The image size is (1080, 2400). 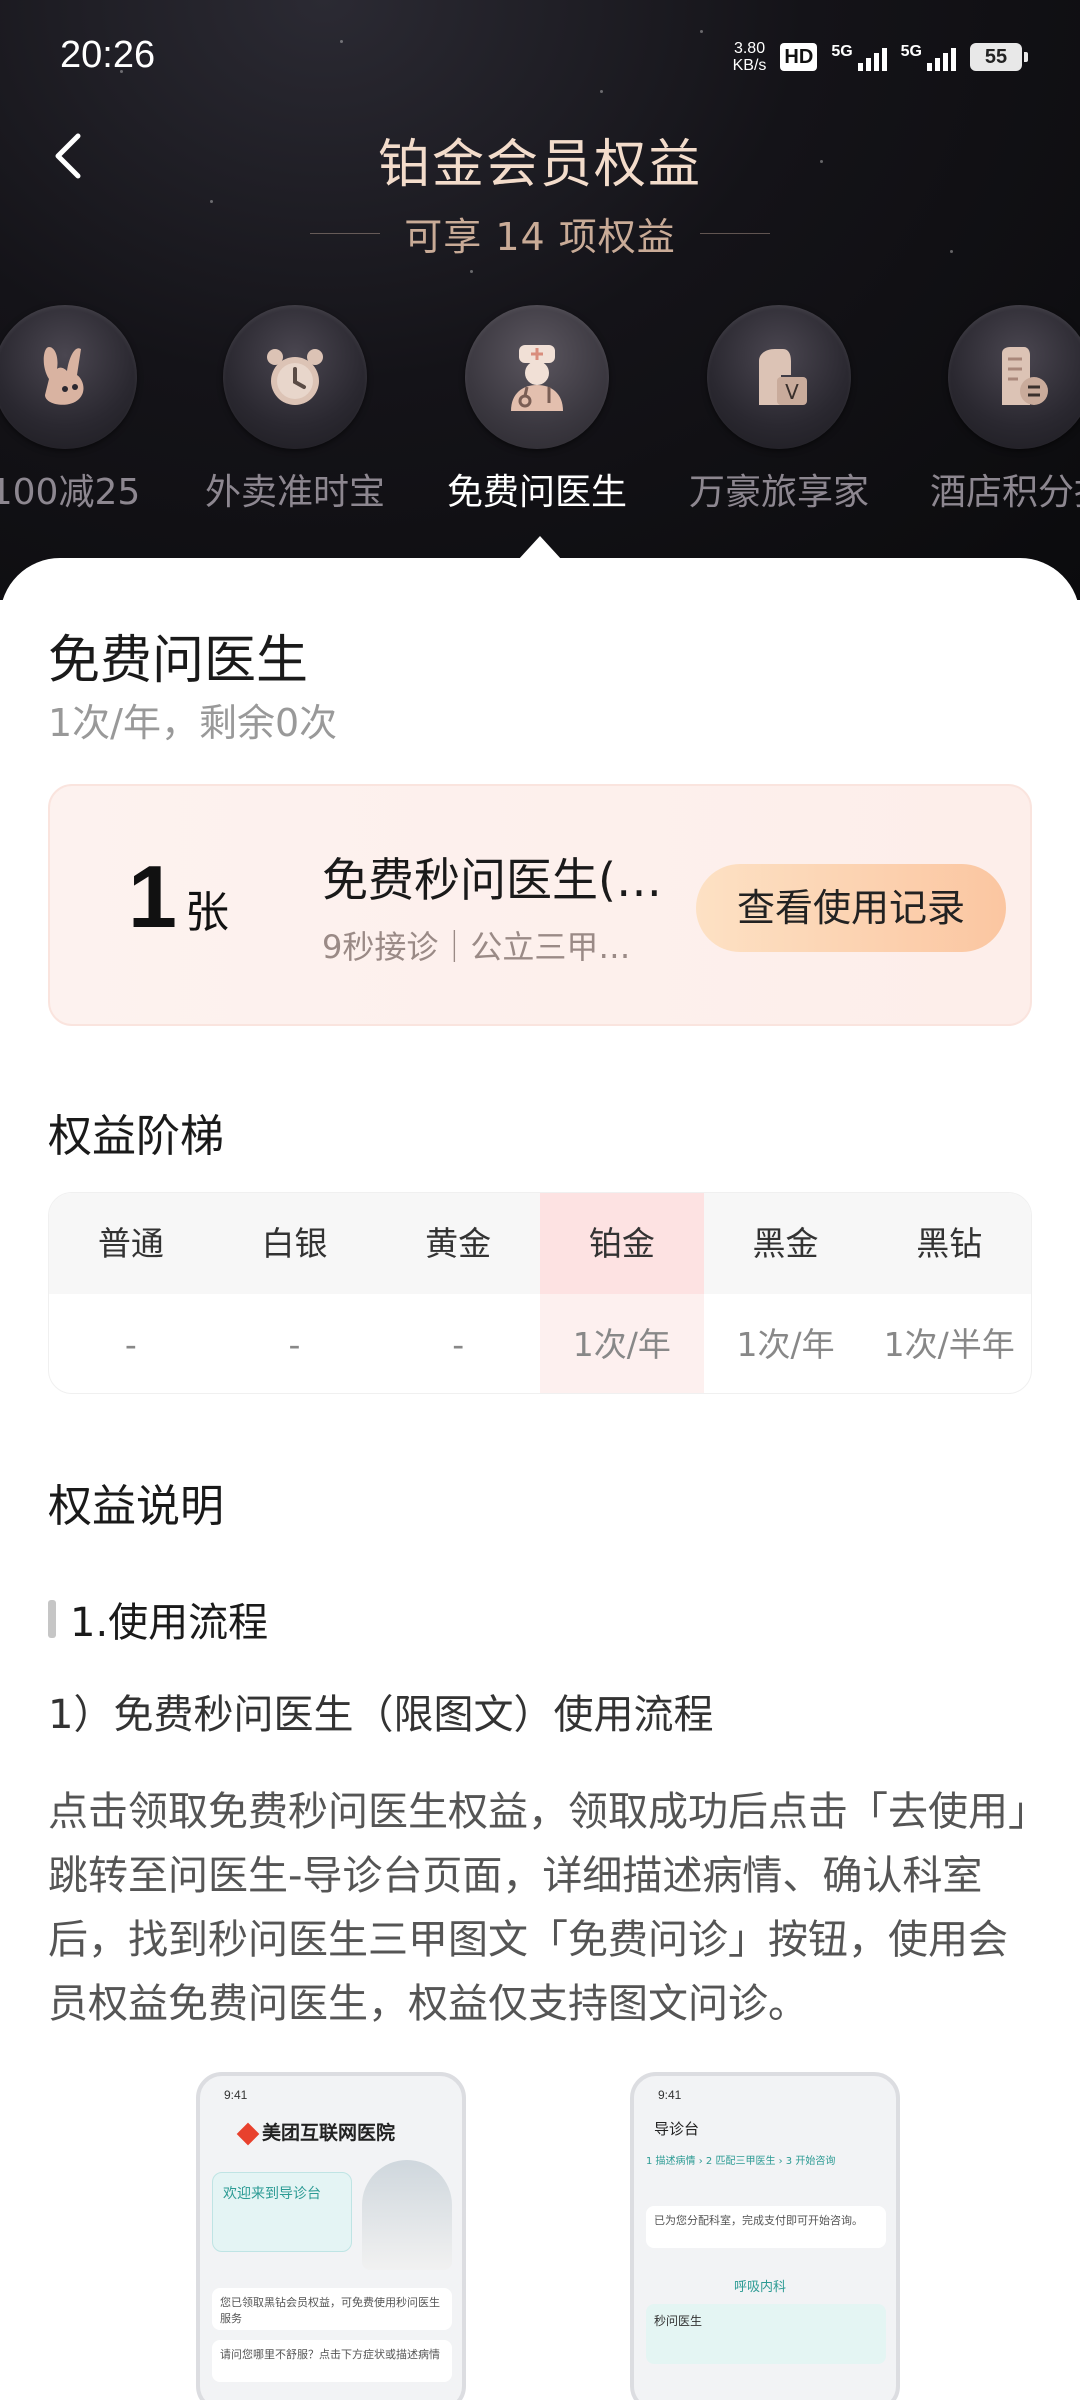 What do you see at coordinates (63, 376) in the screenshot?
I see `rabbit-icon` at bounding box center [63, 376].